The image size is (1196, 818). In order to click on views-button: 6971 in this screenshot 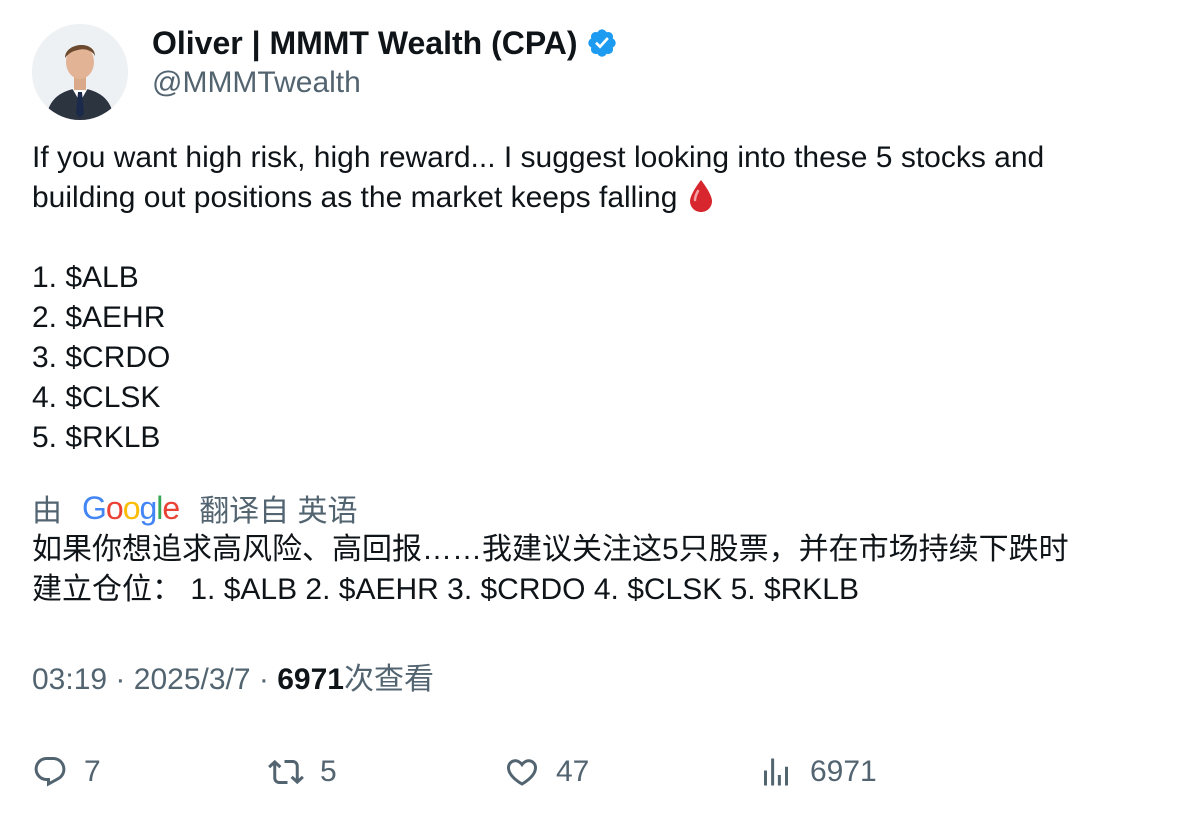, I will do `click(817, 772)`.